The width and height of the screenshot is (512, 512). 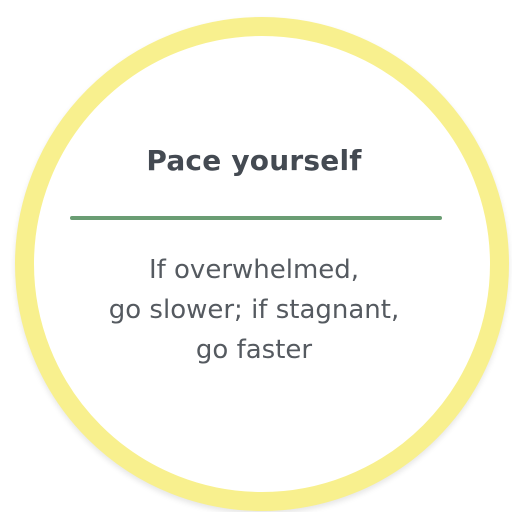 I want to click on body-line: If overwhelmed,, so click(x=254, y=270).